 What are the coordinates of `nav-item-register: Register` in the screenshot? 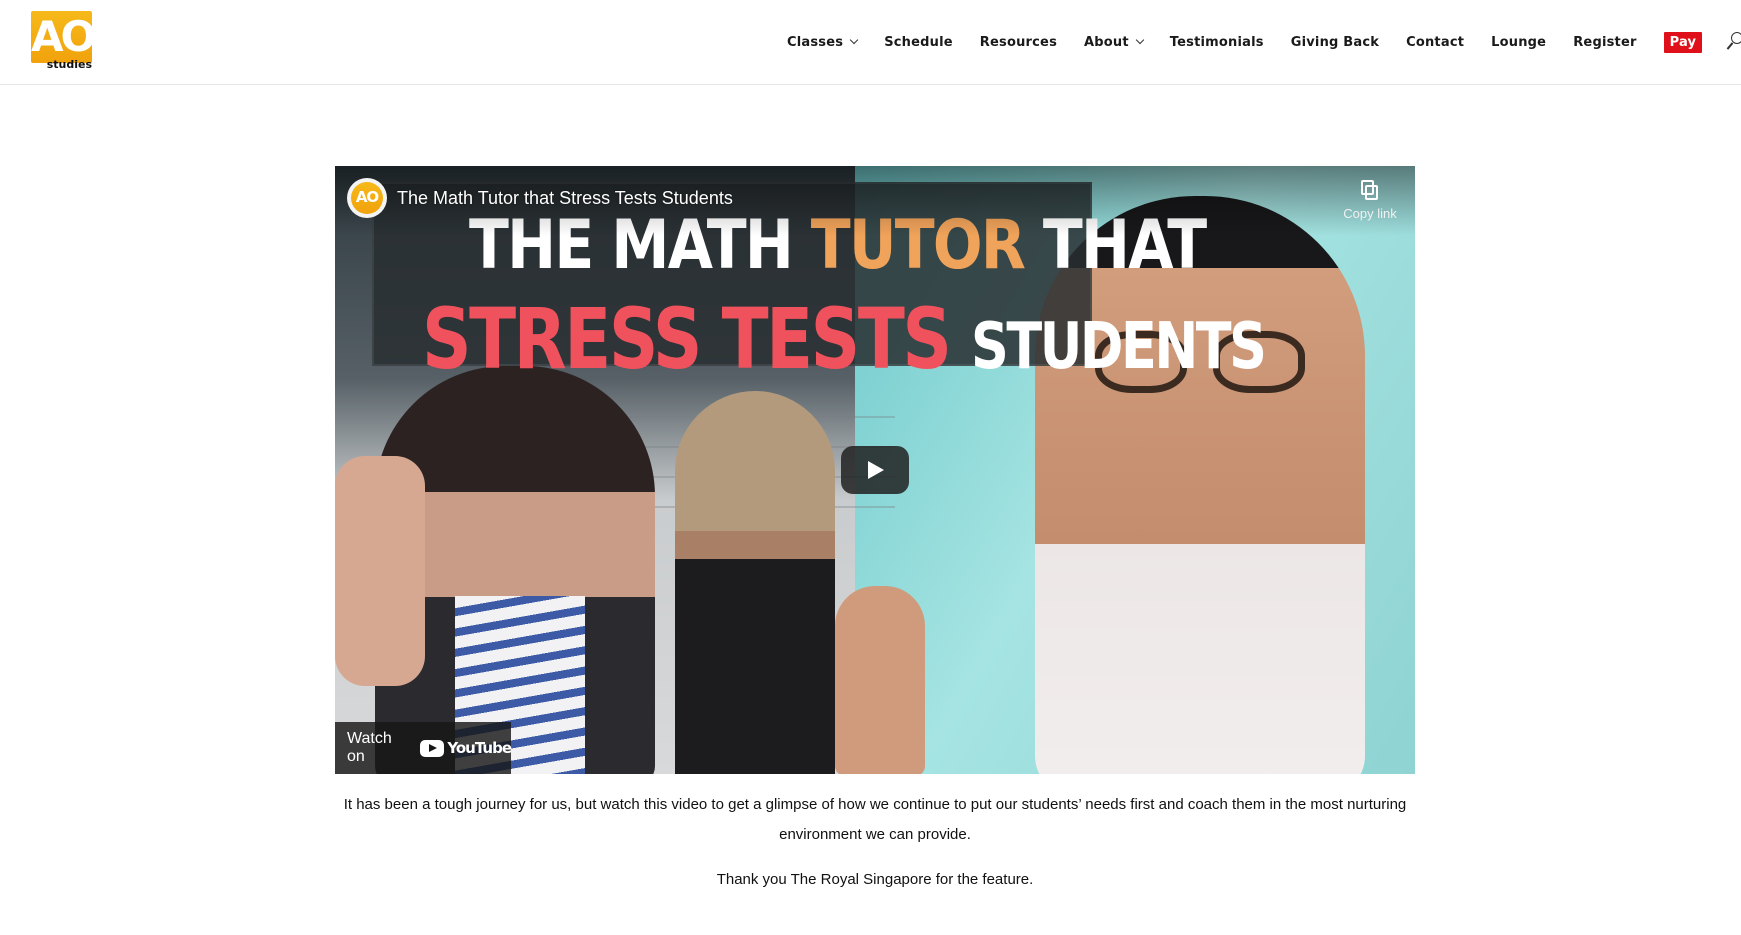 It's located at (1604, 42).